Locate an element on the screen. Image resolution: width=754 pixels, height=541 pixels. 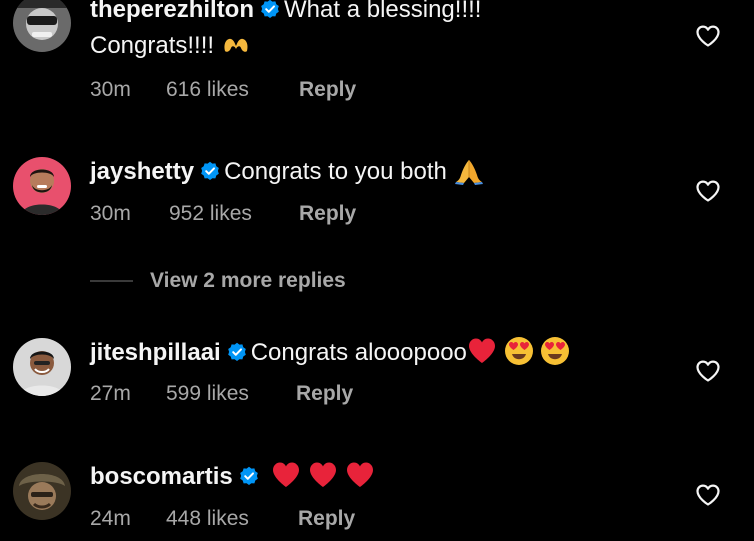
comment-meta: 30m 952 likes Reply is located at coordinates (223, 214).